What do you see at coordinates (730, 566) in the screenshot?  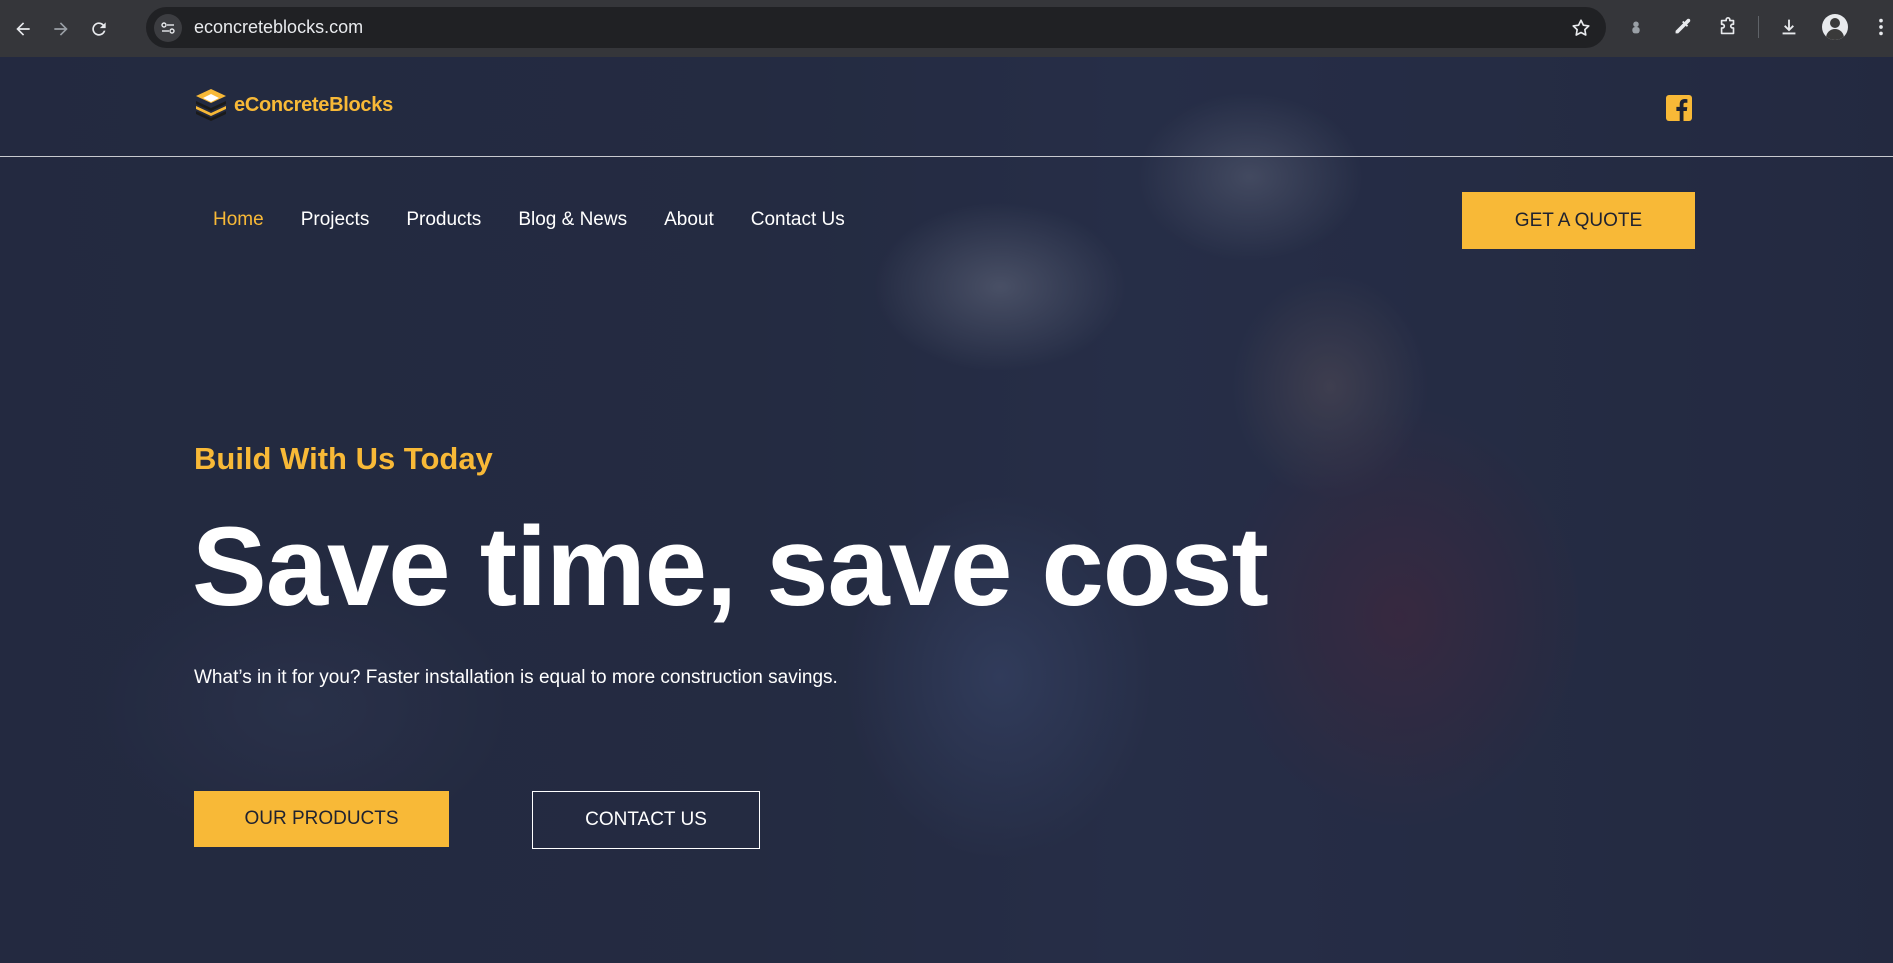 I see `hero-headline: Save time, save cost` at bounding box center [730, 566].